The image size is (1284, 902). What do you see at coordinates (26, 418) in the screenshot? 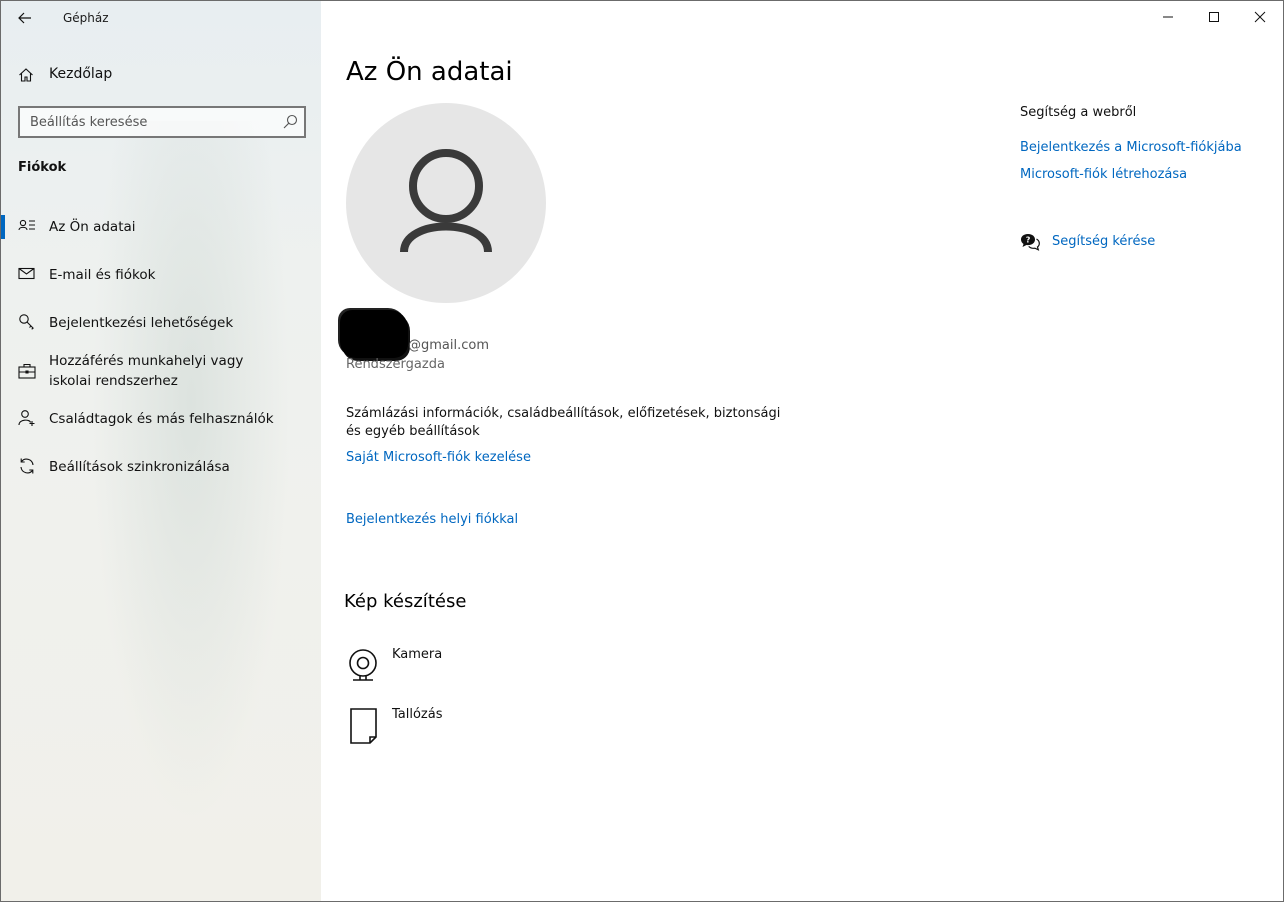
I see `add-person-icon` at bounding box center [26, 418].